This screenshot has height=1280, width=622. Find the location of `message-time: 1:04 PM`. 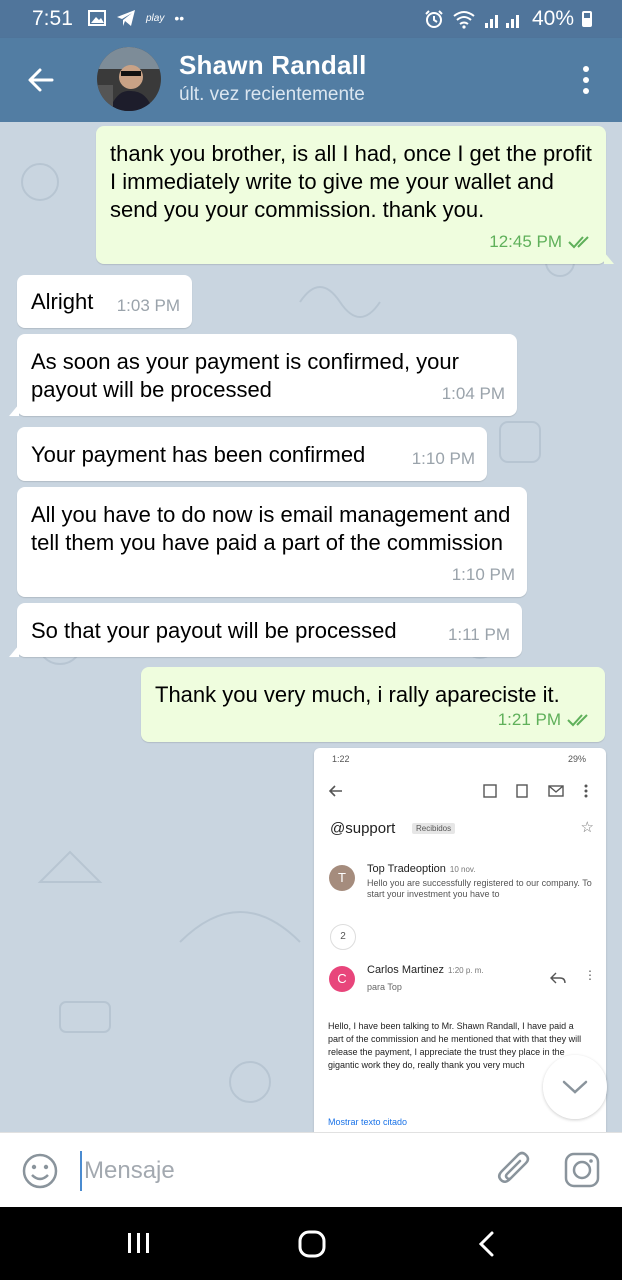

message-time: 1:04 PM is located at coordinates (473, 393).